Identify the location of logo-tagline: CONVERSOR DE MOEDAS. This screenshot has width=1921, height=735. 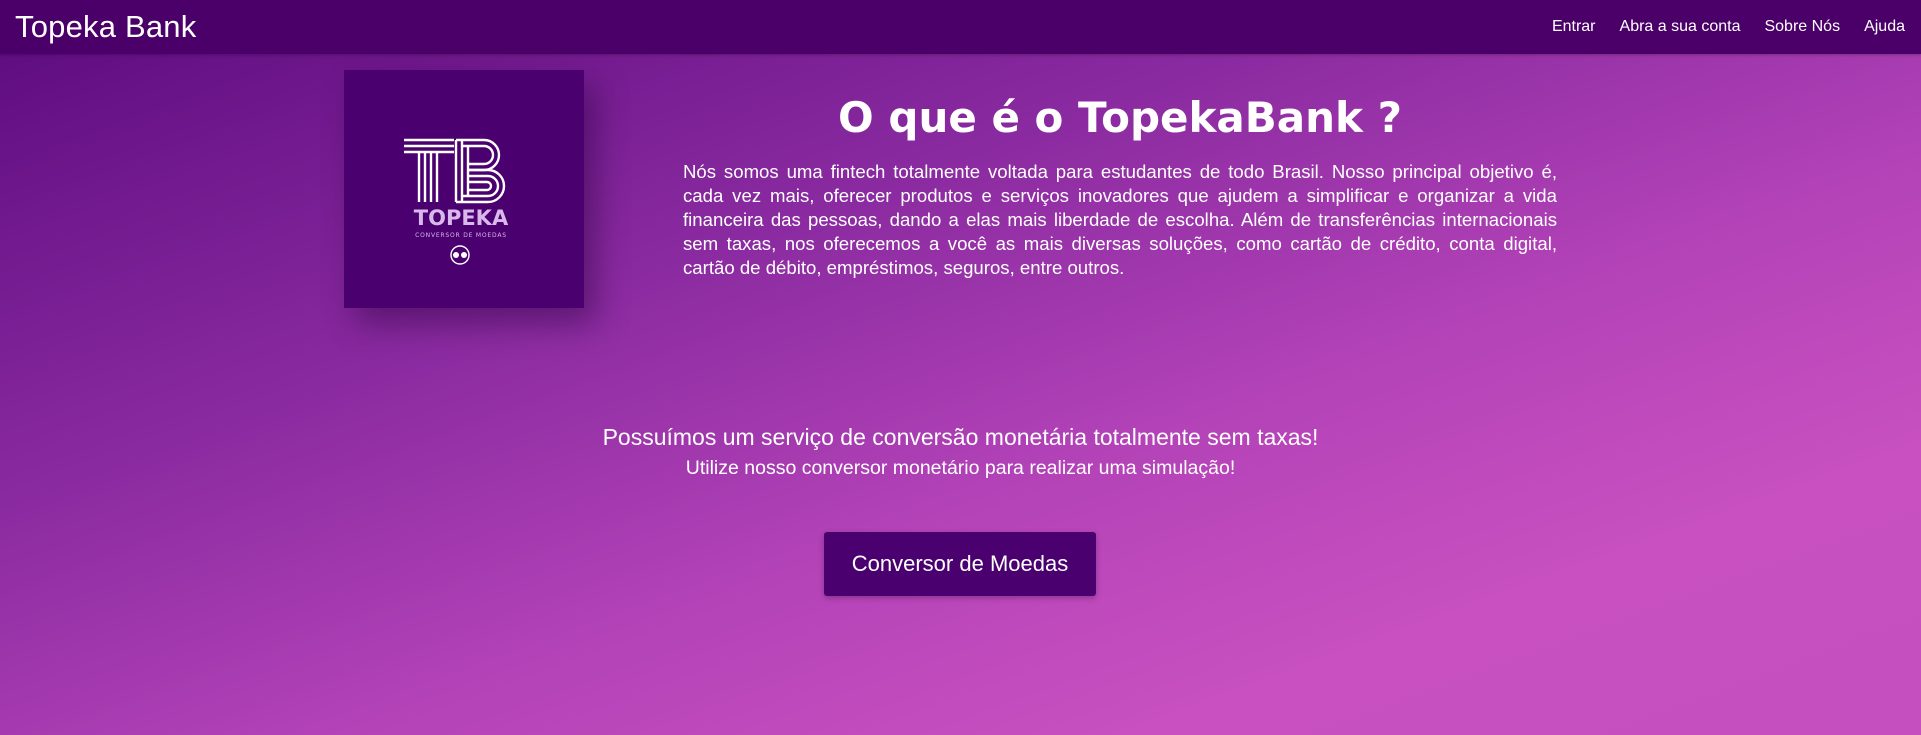
(461, 235).